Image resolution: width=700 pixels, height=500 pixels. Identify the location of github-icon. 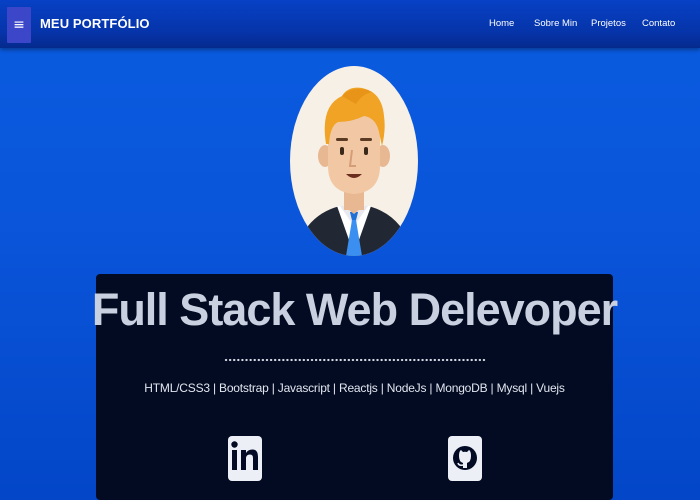
(465, 458).